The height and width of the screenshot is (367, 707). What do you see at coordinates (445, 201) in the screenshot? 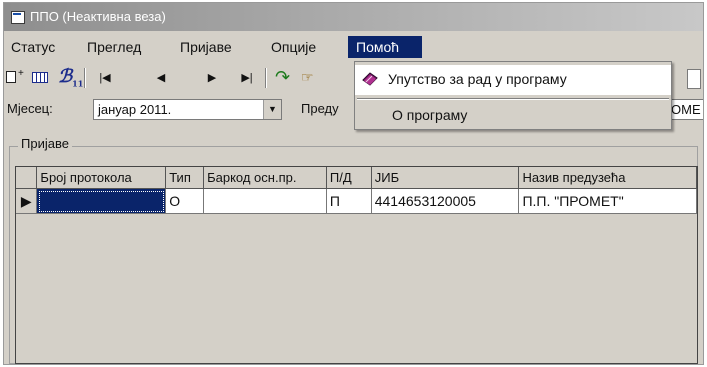
I see `jib-cell: 4414653120005` at bounding box center [445, 201].